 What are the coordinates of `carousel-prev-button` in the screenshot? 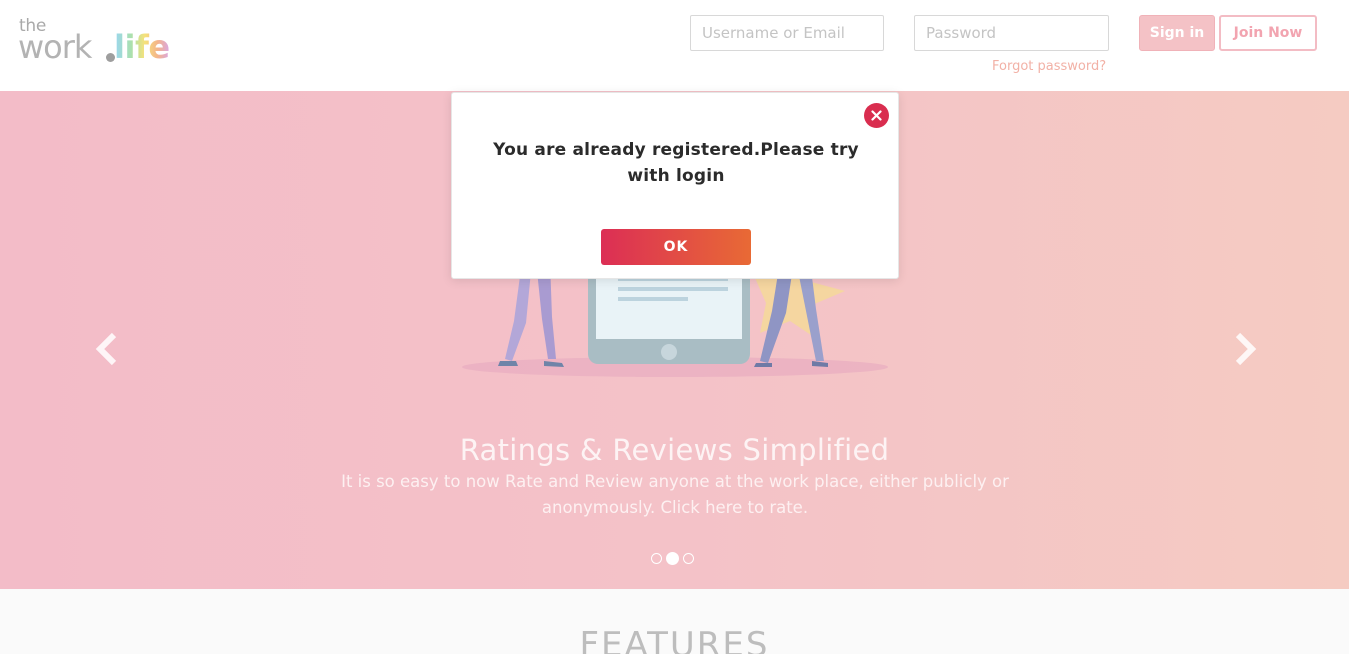 It's located at (106, 349).